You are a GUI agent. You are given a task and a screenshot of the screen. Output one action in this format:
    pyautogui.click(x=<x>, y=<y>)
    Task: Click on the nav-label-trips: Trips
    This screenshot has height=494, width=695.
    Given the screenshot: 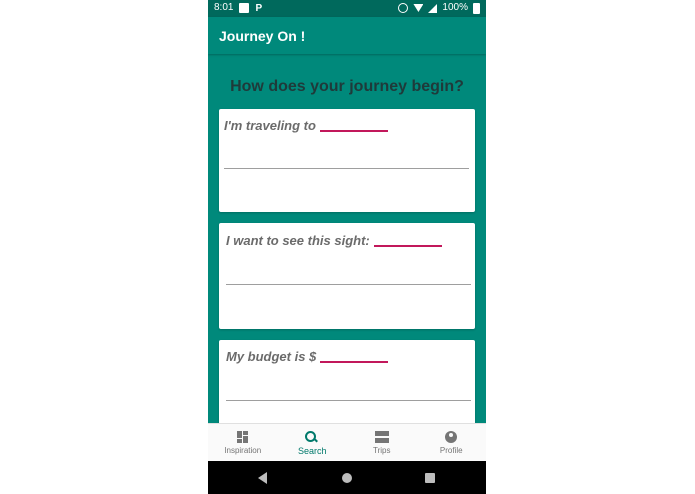 What is the action you would take?
    pyautogui.click(x=382, y=450)
    